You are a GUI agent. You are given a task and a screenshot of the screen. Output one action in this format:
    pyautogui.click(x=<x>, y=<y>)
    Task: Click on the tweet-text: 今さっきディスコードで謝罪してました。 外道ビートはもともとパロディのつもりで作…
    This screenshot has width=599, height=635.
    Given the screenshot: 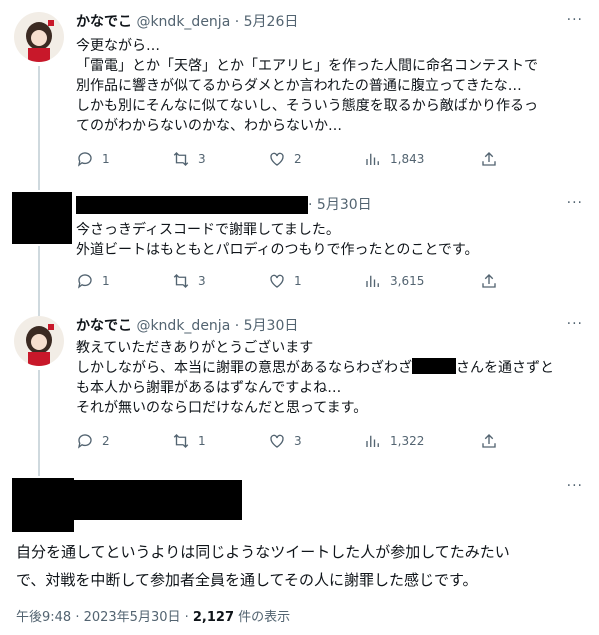 What is the action you would take?
    pyautogui.click(x=277, y=240)
    